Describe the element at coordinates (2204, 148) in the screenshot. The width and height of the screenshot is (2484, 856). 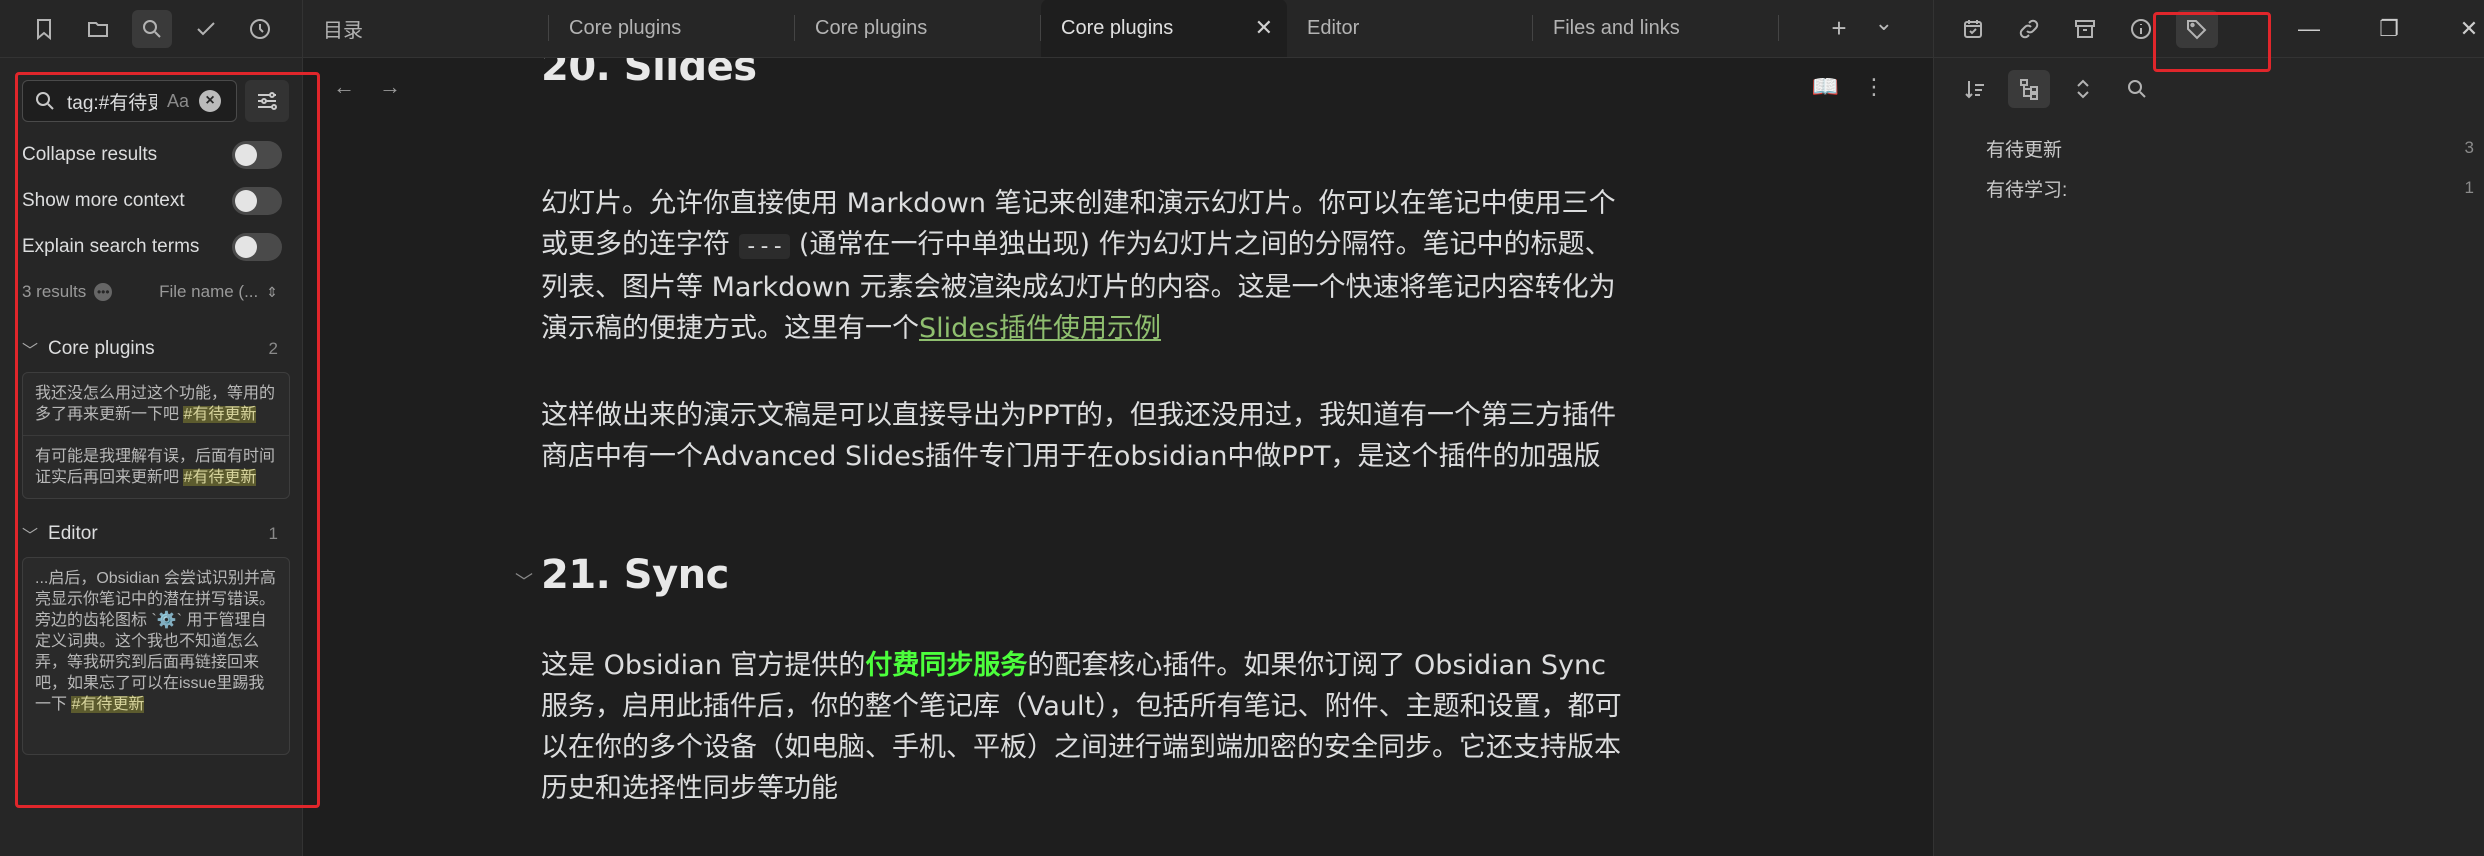
I see `tag-item: 有待更新 3` at that location.